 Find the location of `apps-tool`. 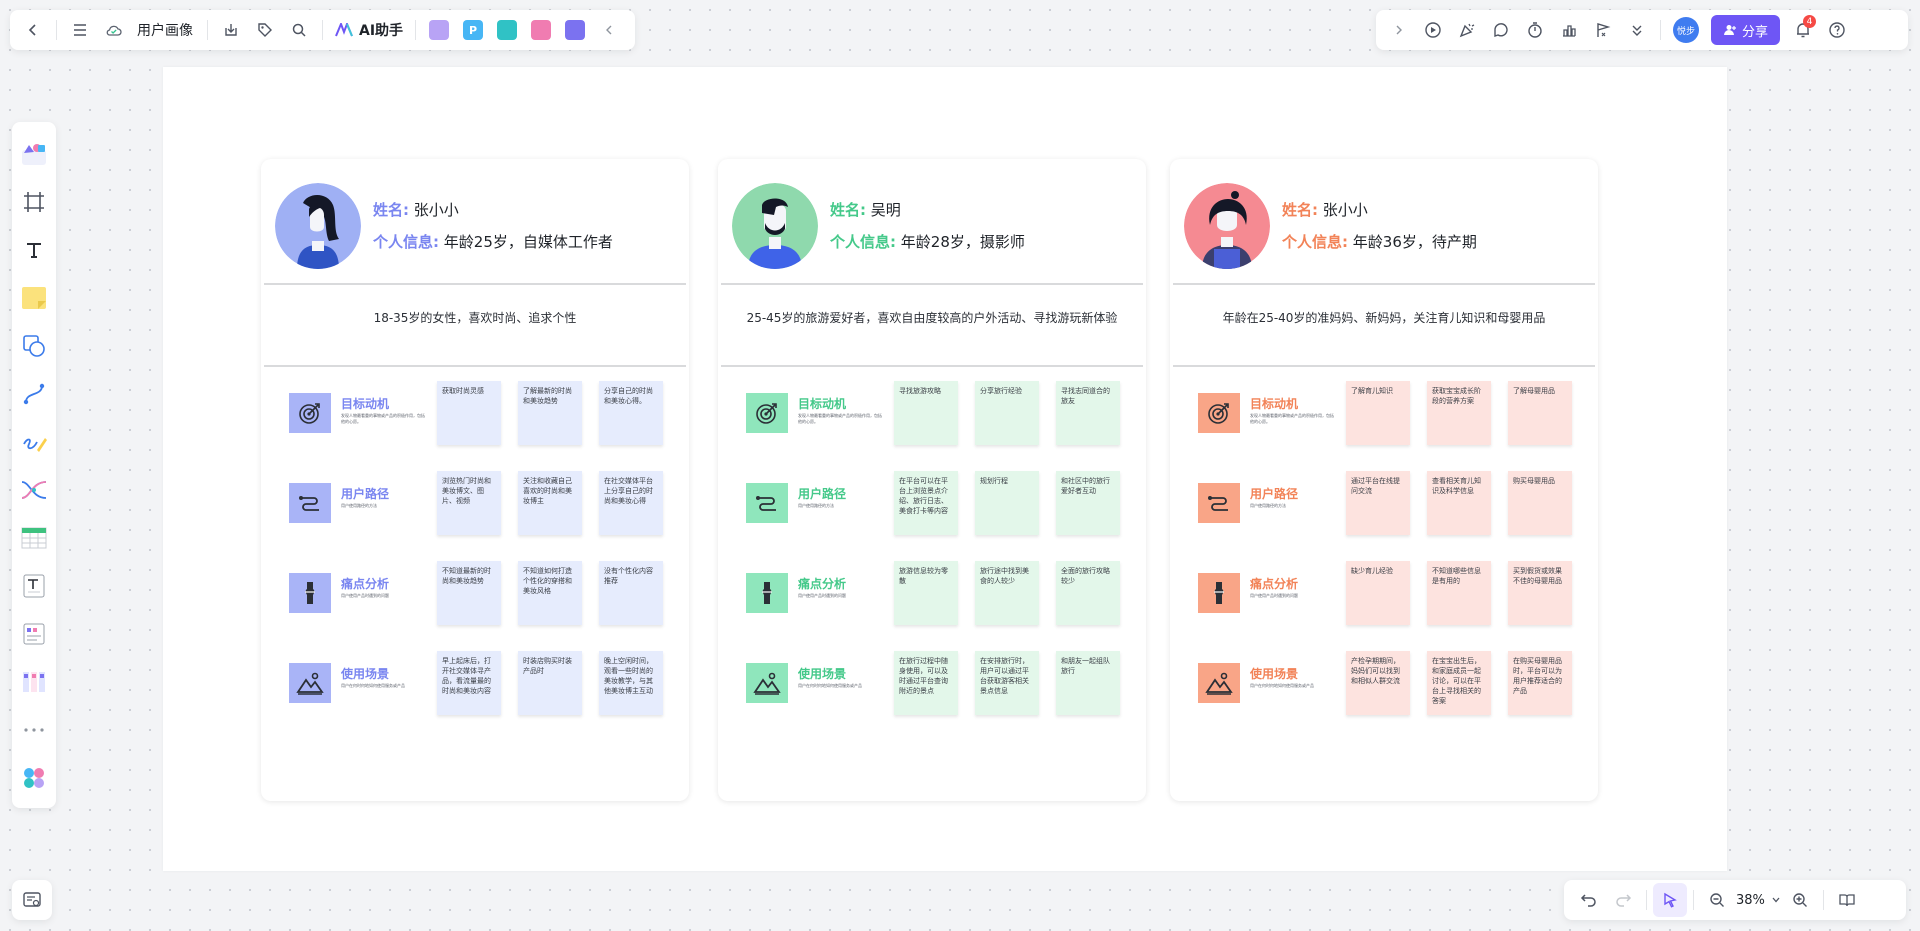

apps-tool is located at coordinates (34, 778).